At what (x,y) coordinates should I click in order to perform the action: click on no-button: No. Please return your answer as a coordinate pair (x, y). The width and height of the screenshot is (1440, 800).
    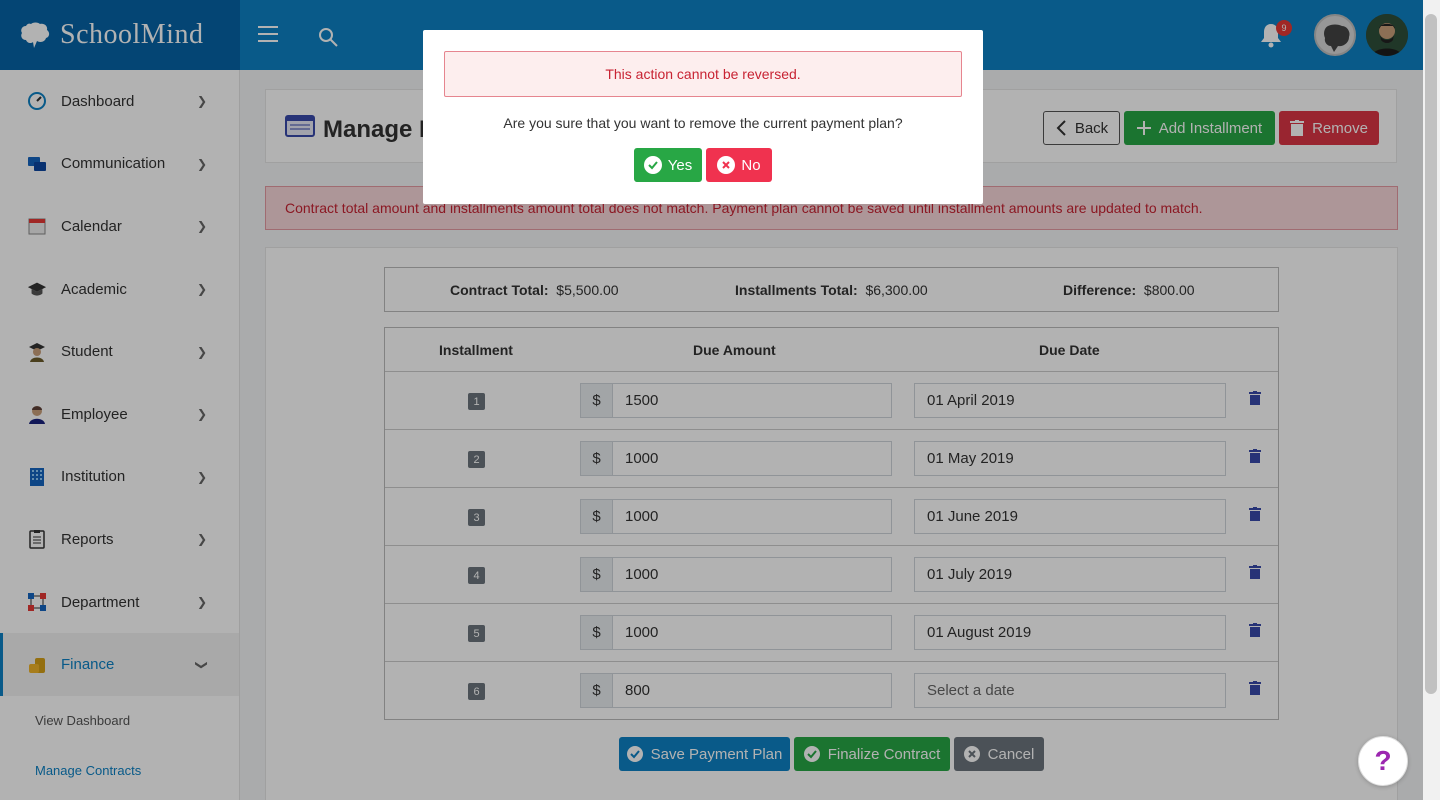
    Looking at the image, I should click on (739, 165).